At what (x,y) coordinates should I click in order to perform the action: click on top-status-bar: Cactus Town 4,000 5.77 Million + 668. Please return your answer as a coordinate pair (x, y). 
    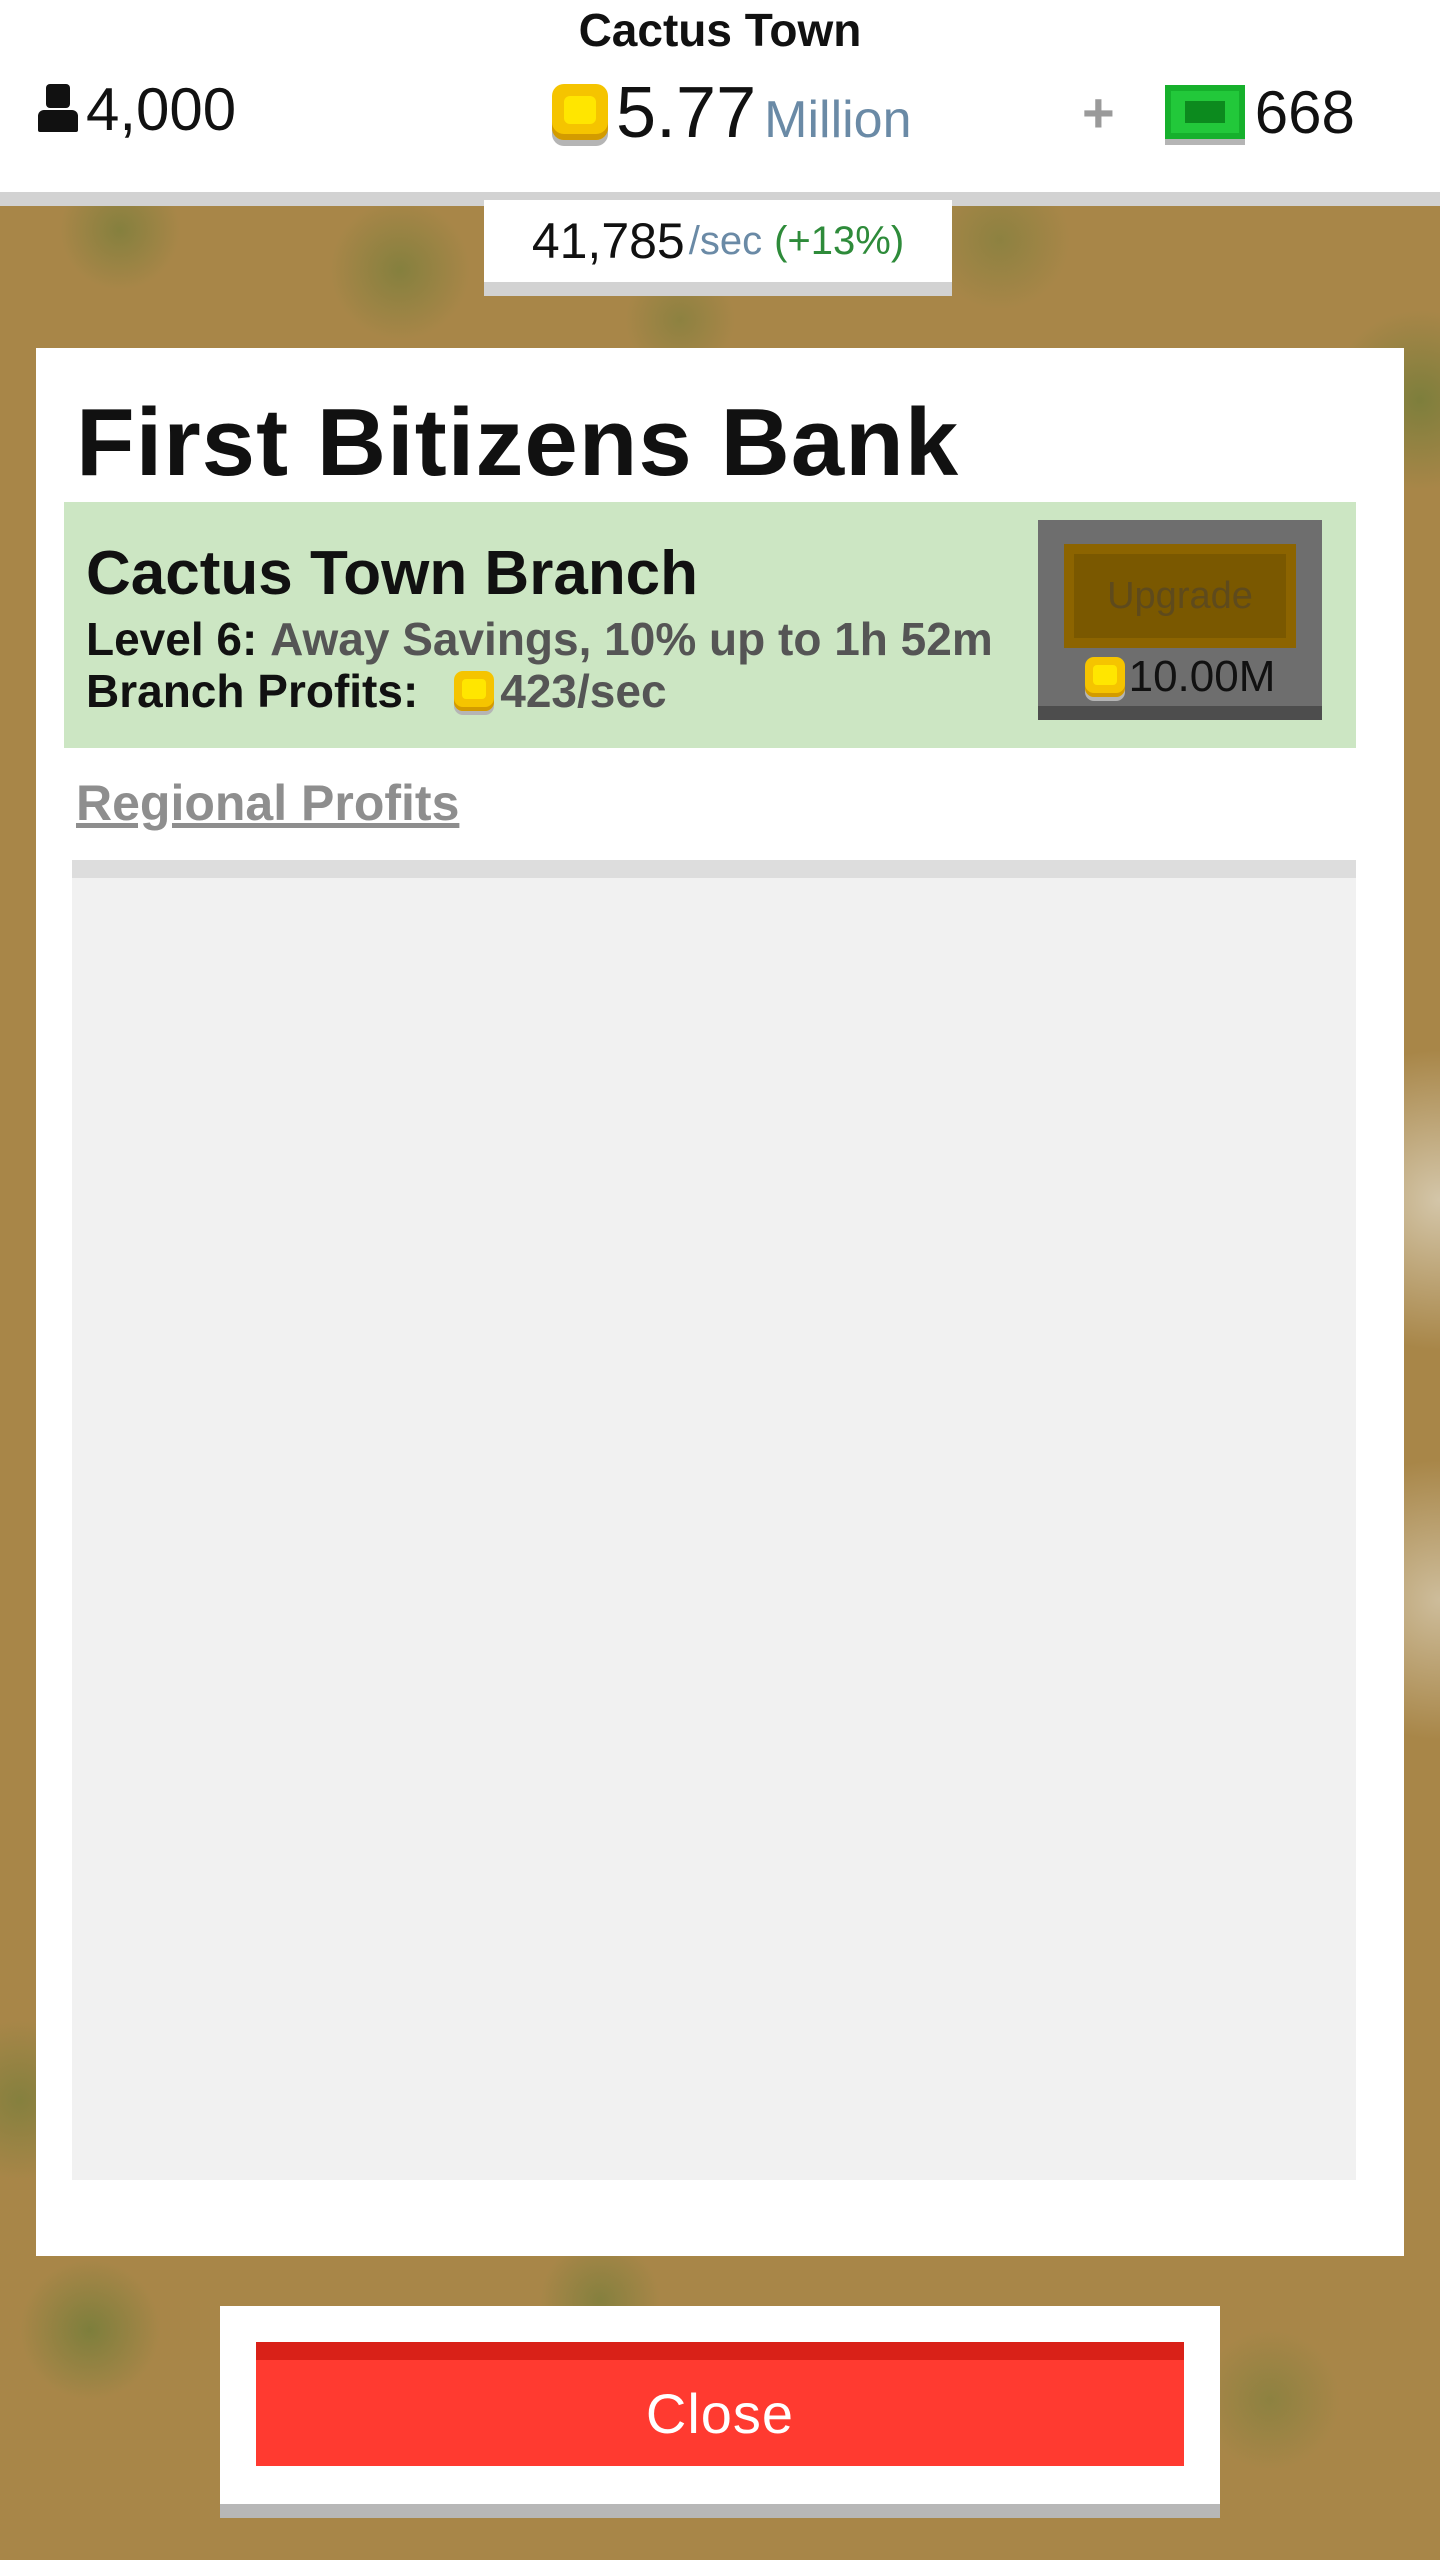
    Looking at the image, I should click on (720, 103).